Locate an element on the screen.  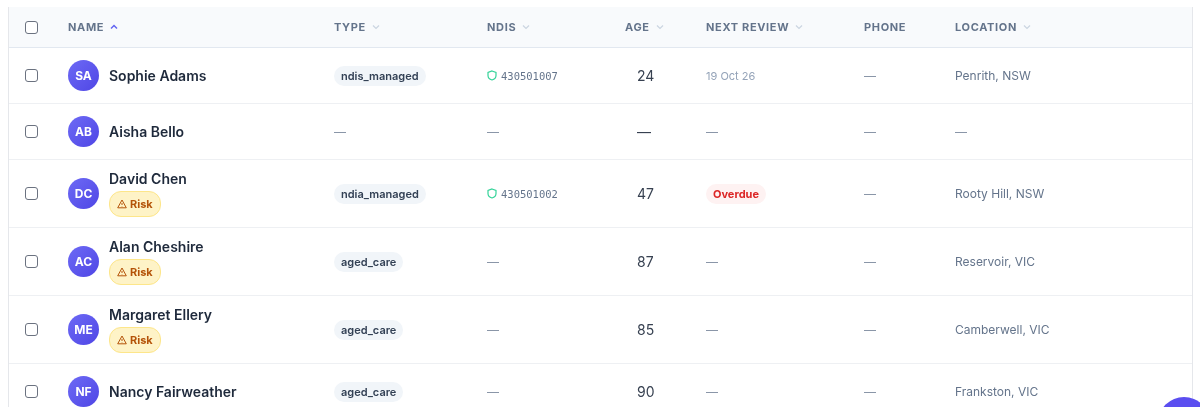
column-header: LOCATION is located at coordinates (994, 27).